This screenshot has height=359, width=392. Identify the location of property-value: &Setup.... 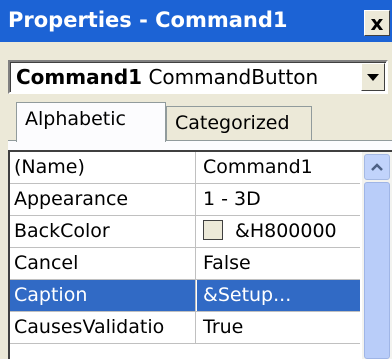
(278, 295).